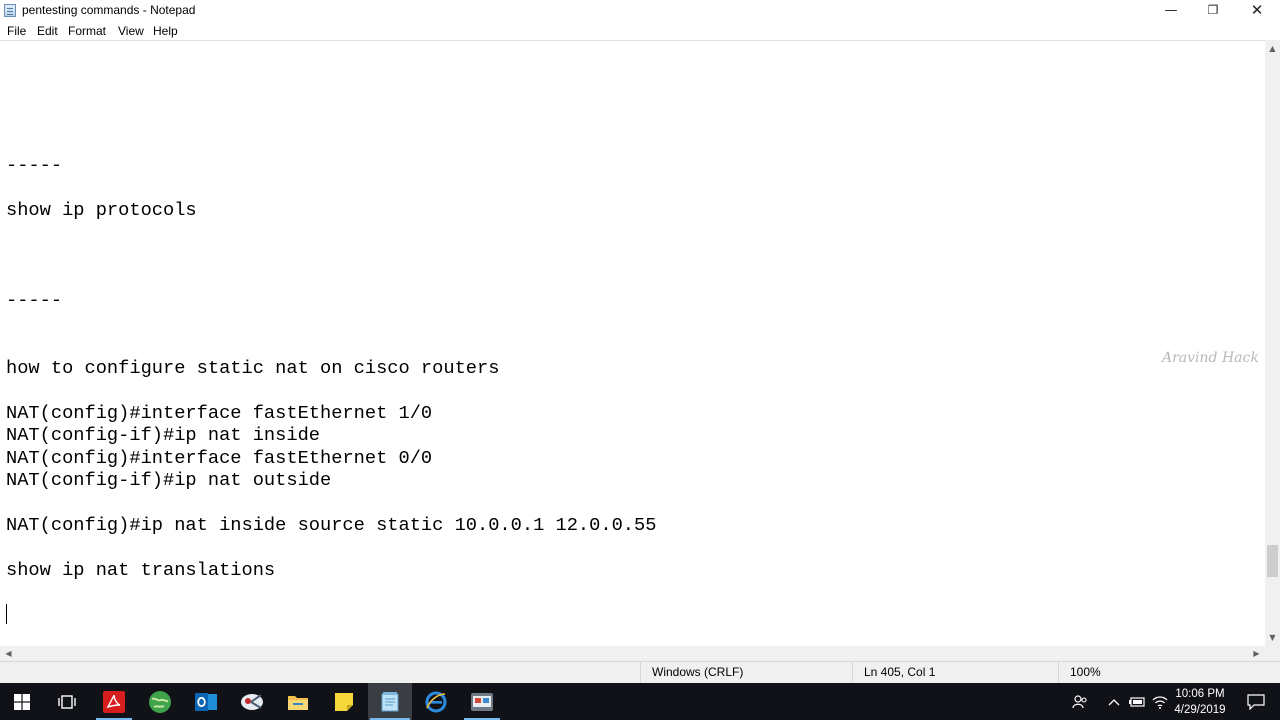 Image resolution: width=1280 pixels, height=720 pixels. Describe the element at coordinates (436, 701) in the screenshot. I see `ie-icon` at that location.